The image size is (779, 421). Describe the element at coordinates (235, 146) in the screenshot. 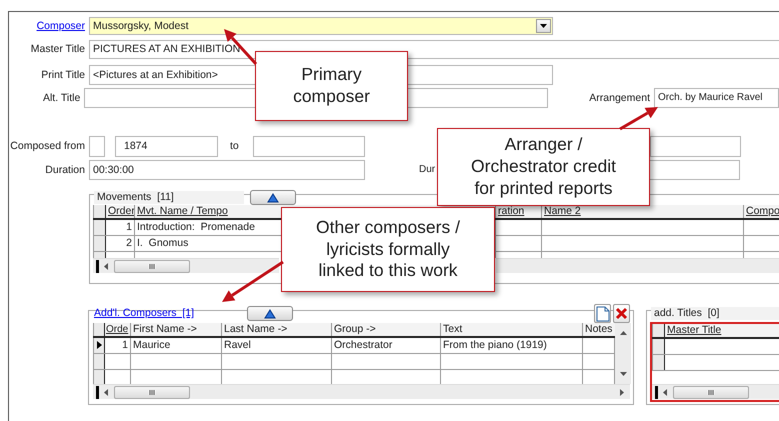

I see `field-label: to` at that location.